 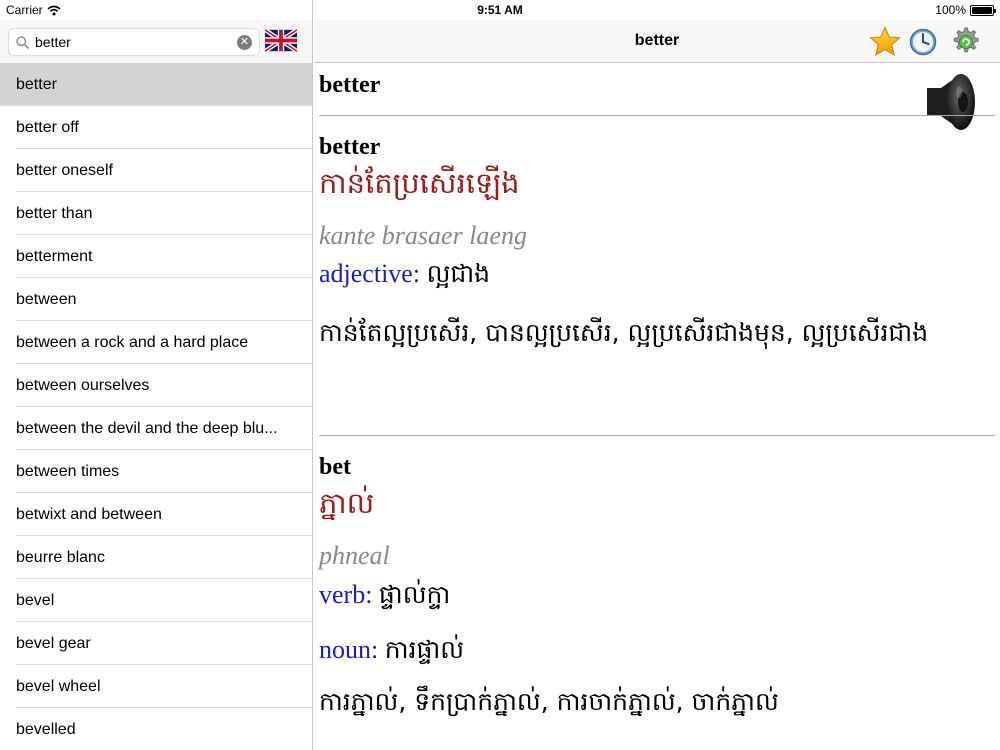 I want to click on uk-flag-icon, so click(x=281, y=40).